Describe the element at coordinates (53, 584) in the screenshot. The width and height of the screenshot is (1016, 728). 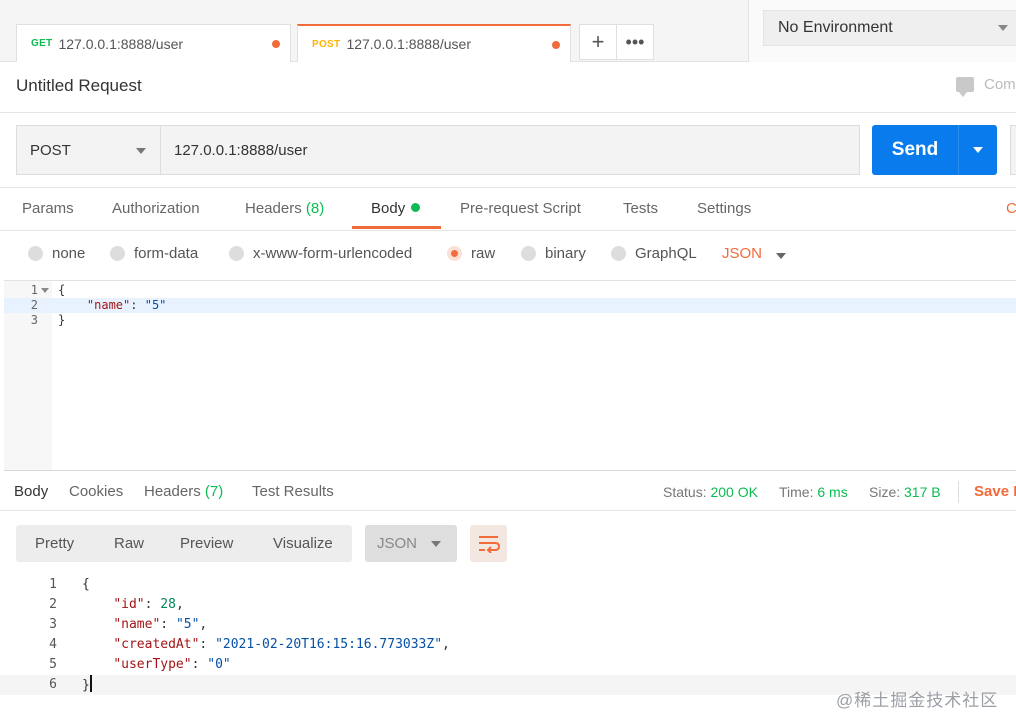
I see `line-number: 1` at that location.